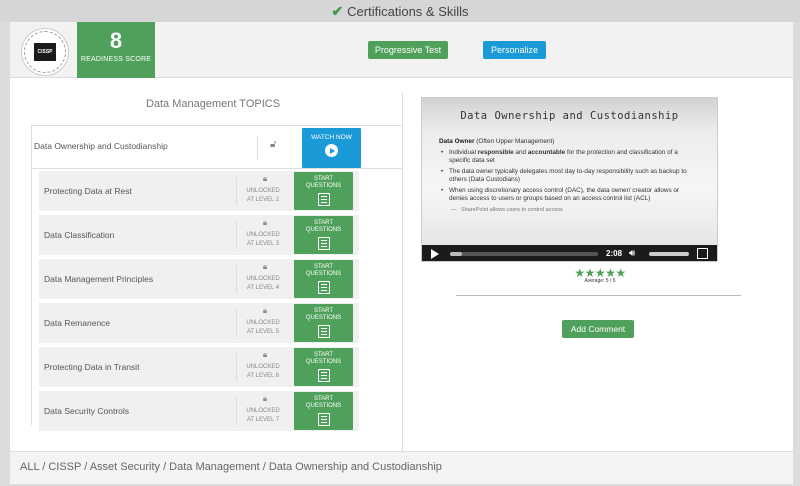  I want to click on play-circle-icon, so click(331, 150).